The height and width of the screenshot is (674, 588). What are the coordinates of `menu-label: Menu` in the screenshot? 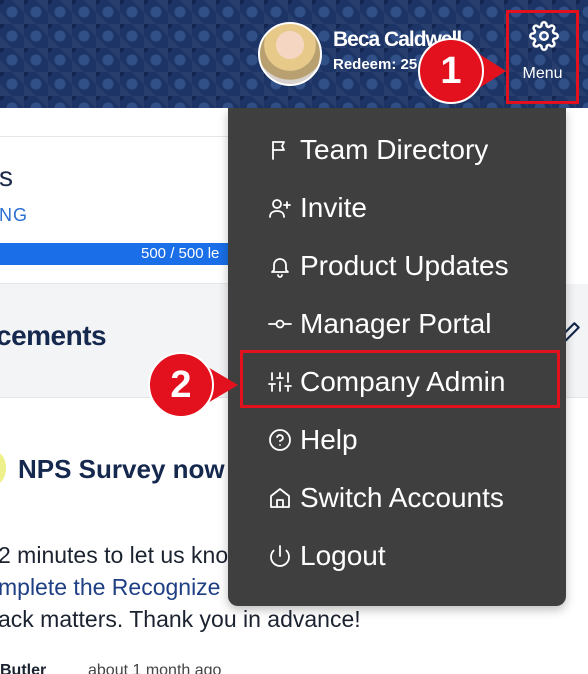 It's located at (542, 73).